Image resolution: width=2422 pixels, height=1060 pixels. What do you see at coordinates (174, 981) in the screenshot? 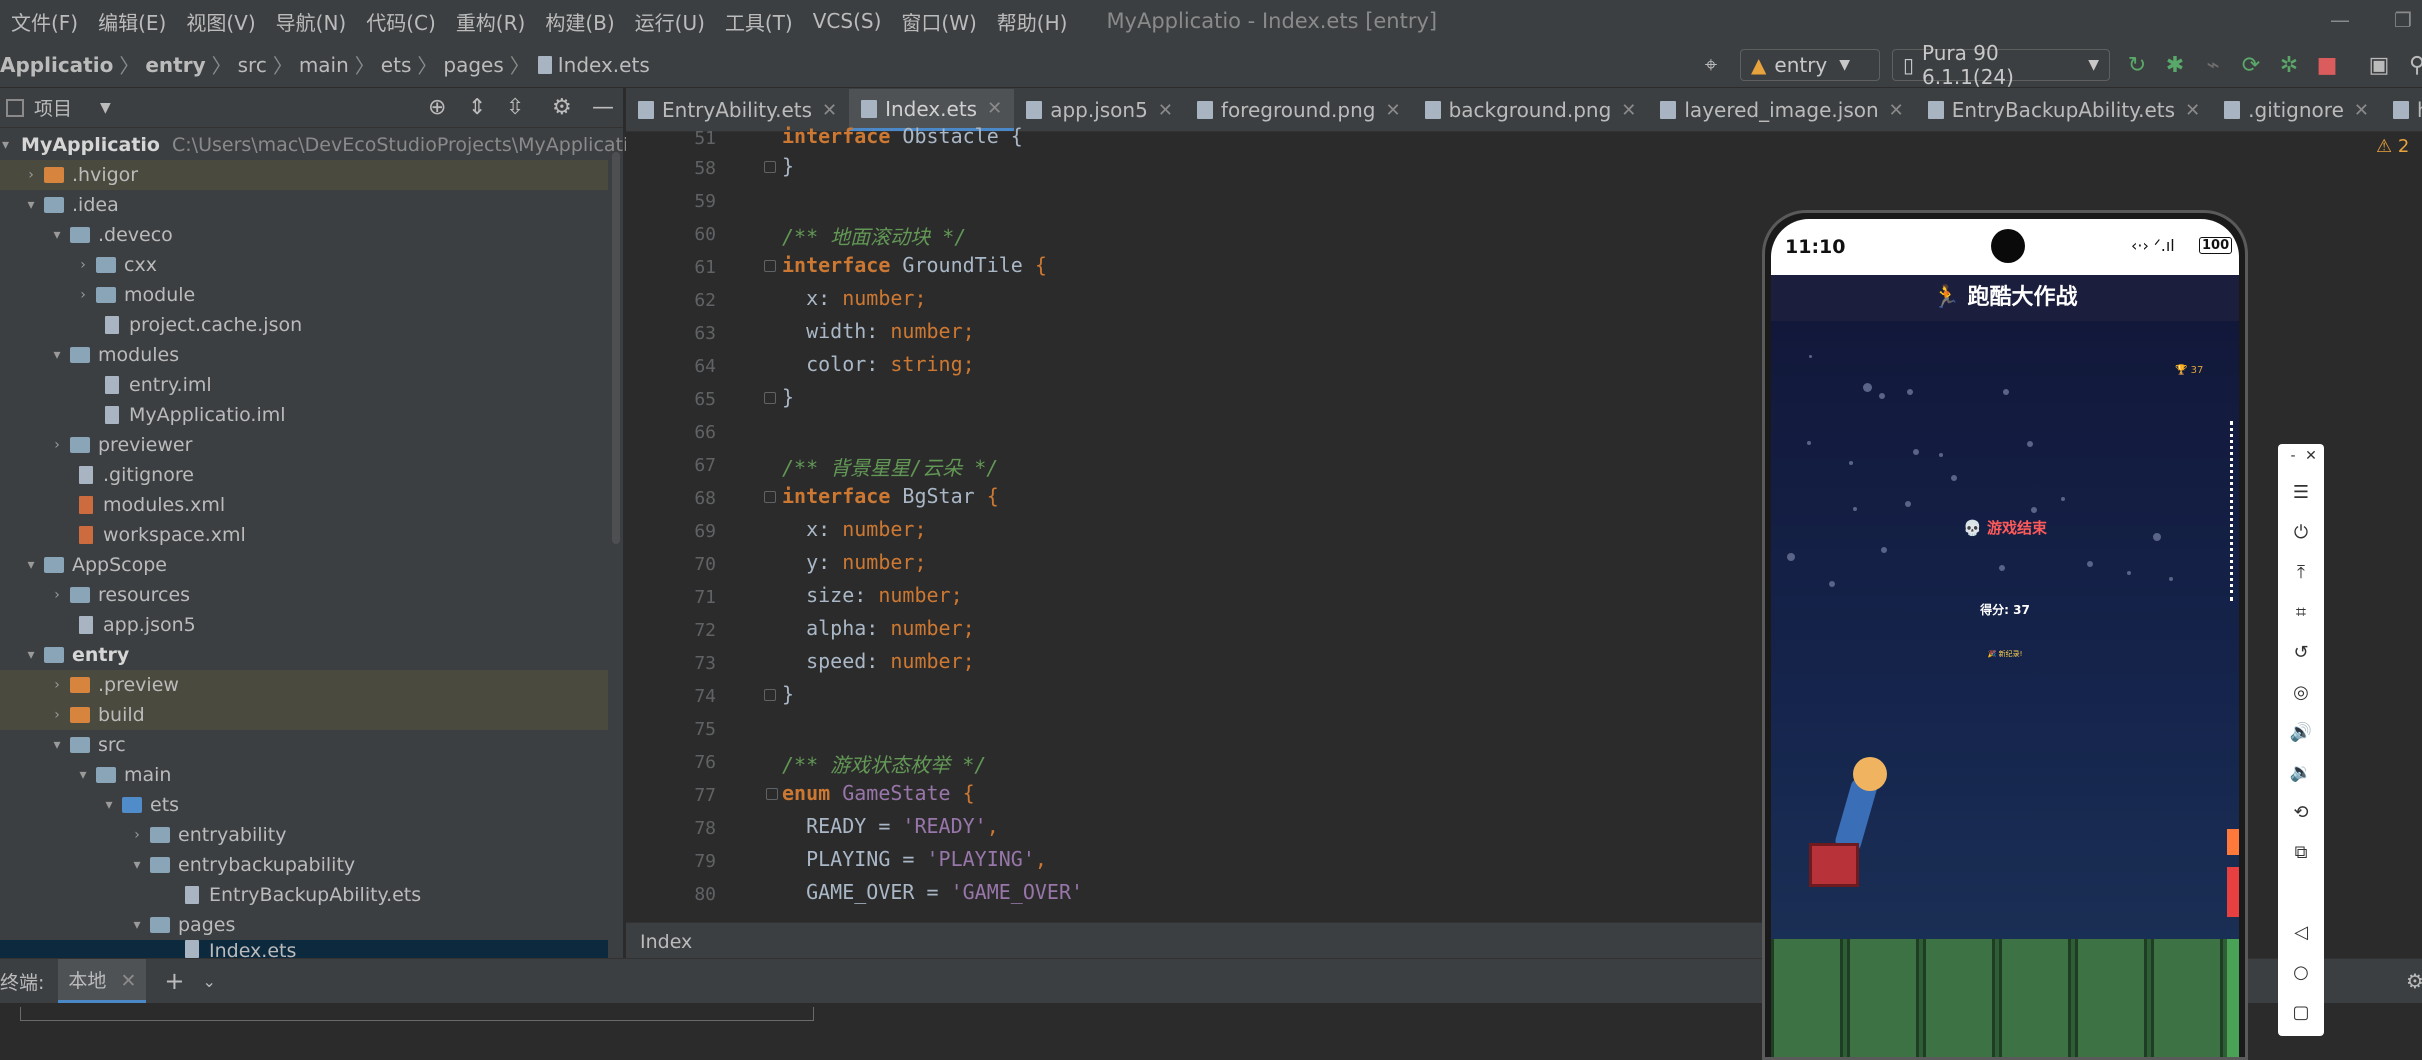
I see `plus-icon: +` at bounding box center [174, 981].